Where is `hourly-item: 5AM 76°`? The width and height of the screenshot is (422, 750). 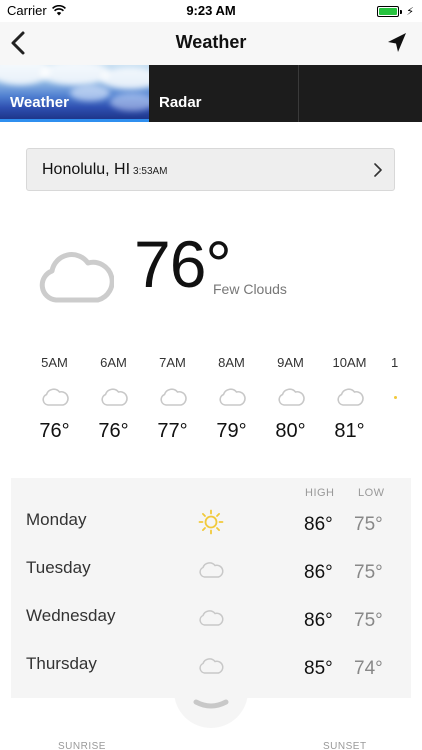
hourly-item: 5AM 76° is located at coordinates (54, 398).